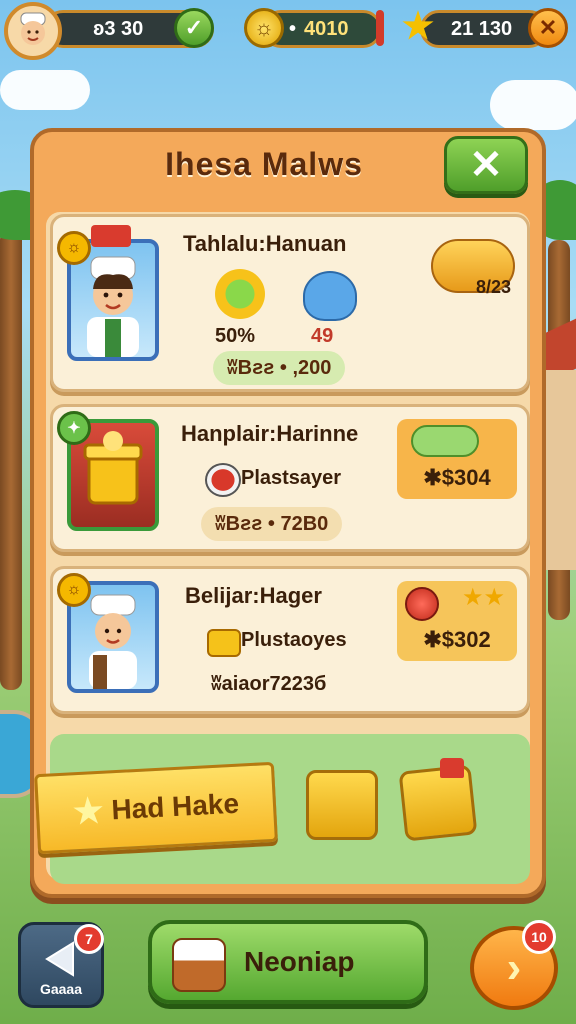  Describe the element at coordinates (268, 684) in the screenshot. I see `offer-price: ʬaiaor7223б` at that location.